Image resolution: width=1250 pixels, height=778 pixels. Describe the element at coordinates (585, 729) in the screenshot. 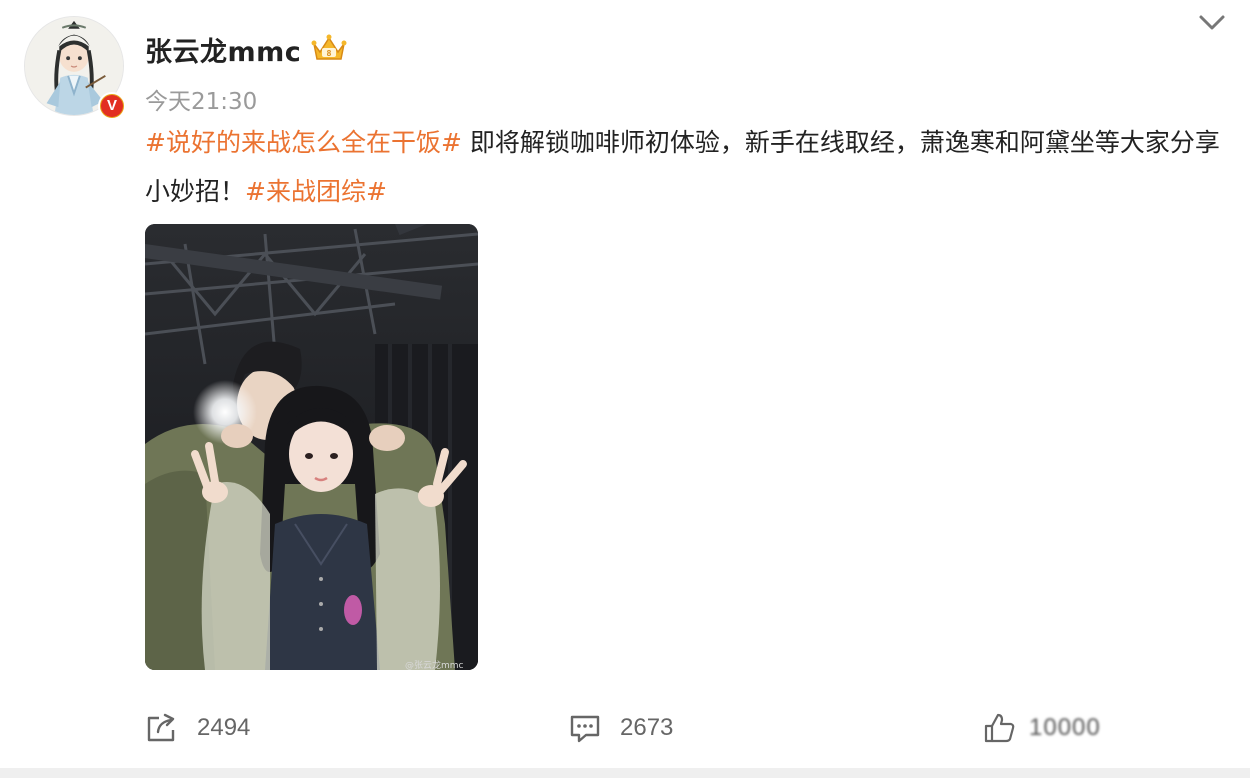

I see `comment-icon` at that location.